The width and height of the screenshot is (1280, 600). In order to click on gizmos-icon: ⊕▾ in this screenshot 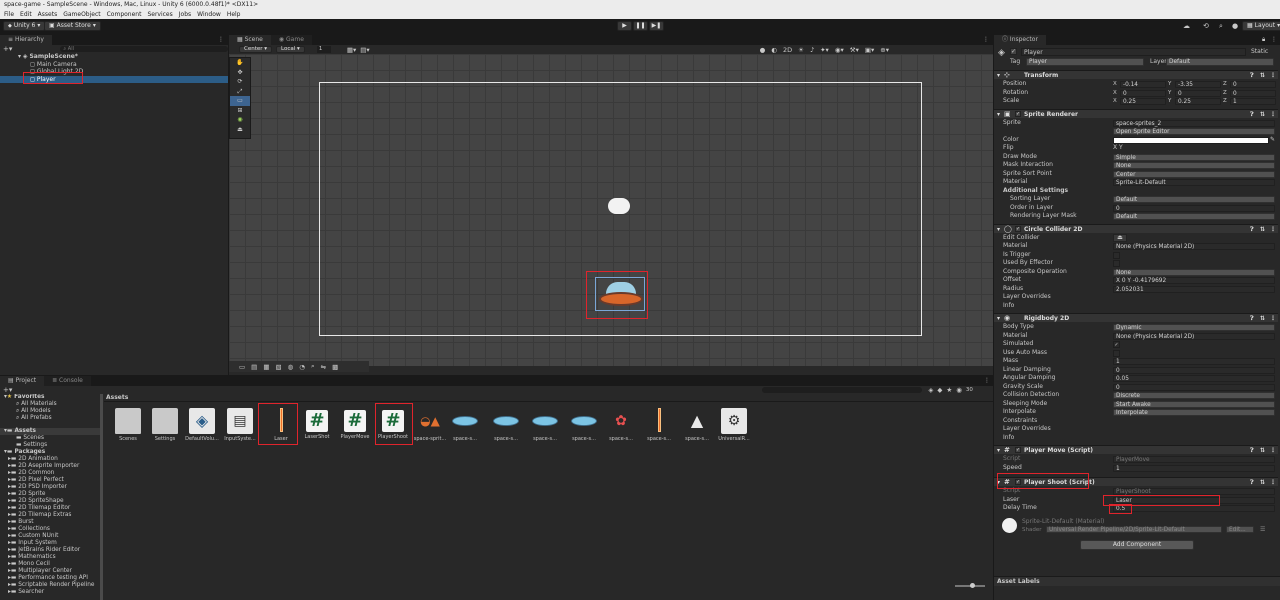, I will do `click(884, 50)`.